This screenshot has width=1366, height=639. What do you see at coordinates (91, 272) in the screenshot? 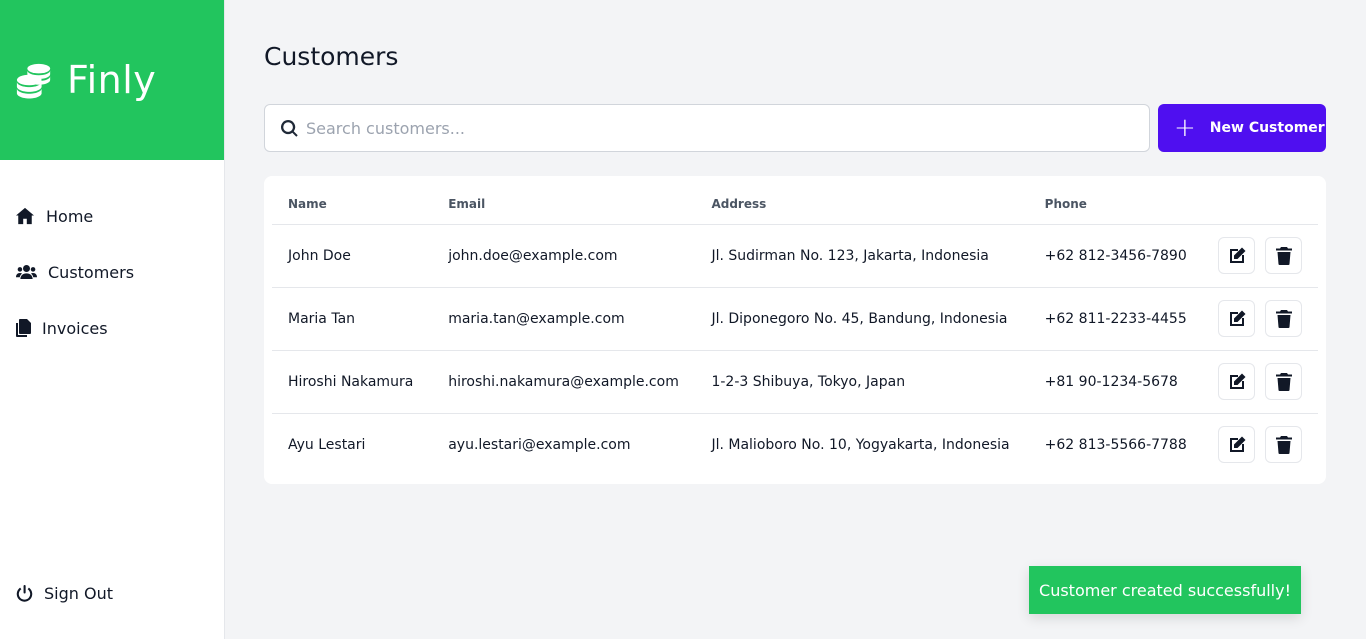
I see `sidebar-item-label: Customers` at bounding box center [91, 272].